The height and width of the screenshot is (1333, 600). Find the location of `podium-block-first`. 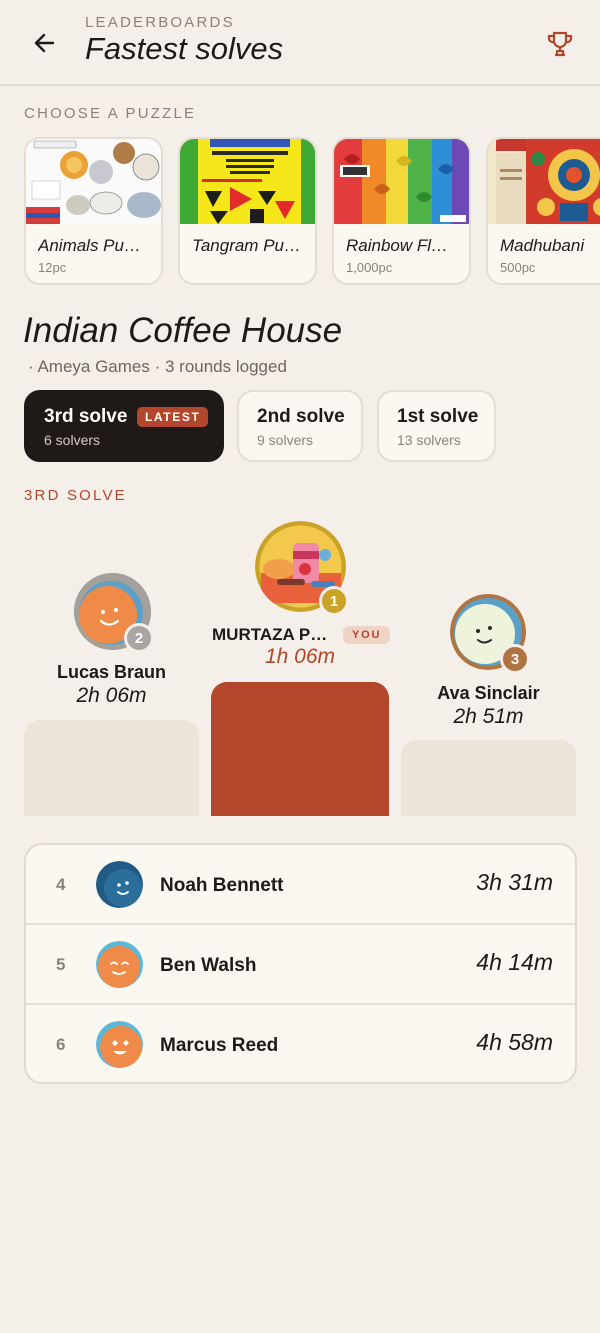

podium-block-first is located at coordinates (300, 749).